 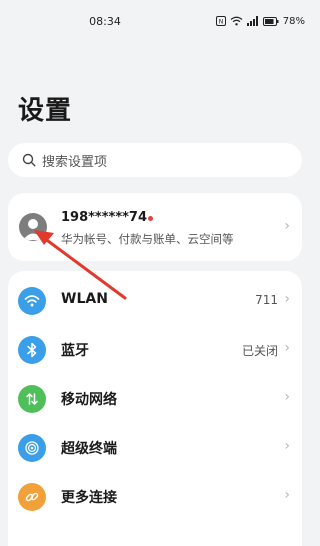 What do you see at coordinates (150, 218) in the screenshot?
I see `notification-dot` at bounding box center [150, 218].